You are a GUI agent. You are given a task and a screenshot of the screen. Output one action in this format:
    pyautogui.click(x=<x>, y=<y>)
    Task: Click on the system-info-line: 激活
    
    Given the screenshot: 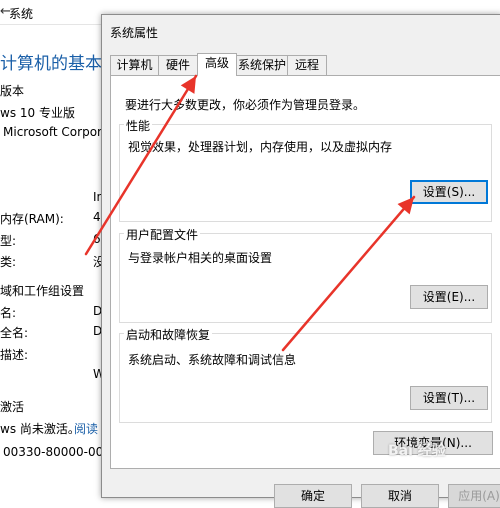 What is the action you would take?
    pyautogui.click(x=12, y=407)
    